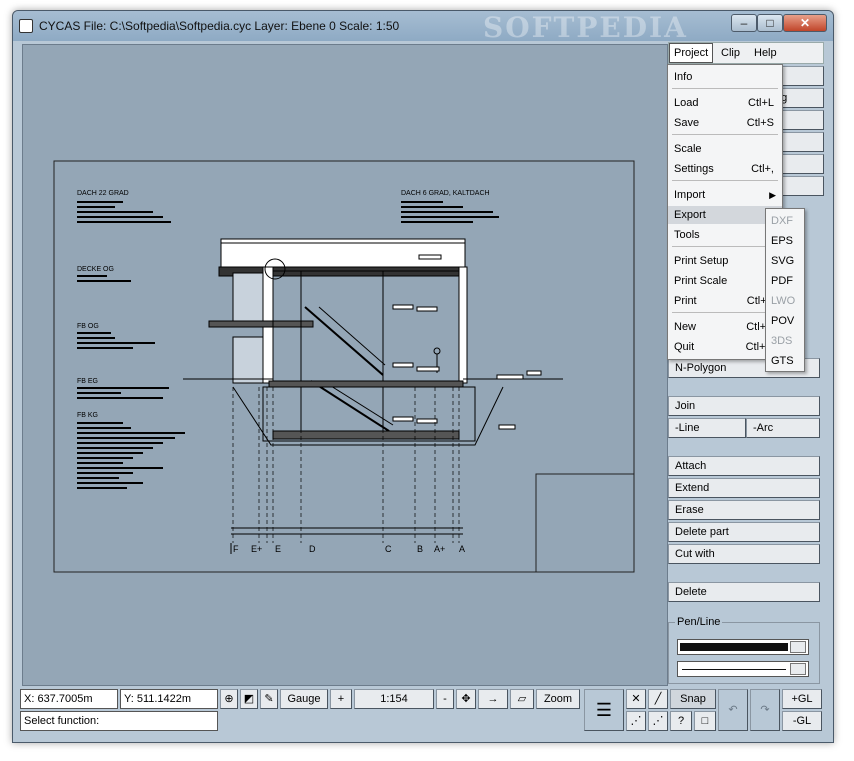  What do you see at coordinates (394, 699) in the screenshot?
I see `scale-display: 1:154` at bounding box center [394, 699].